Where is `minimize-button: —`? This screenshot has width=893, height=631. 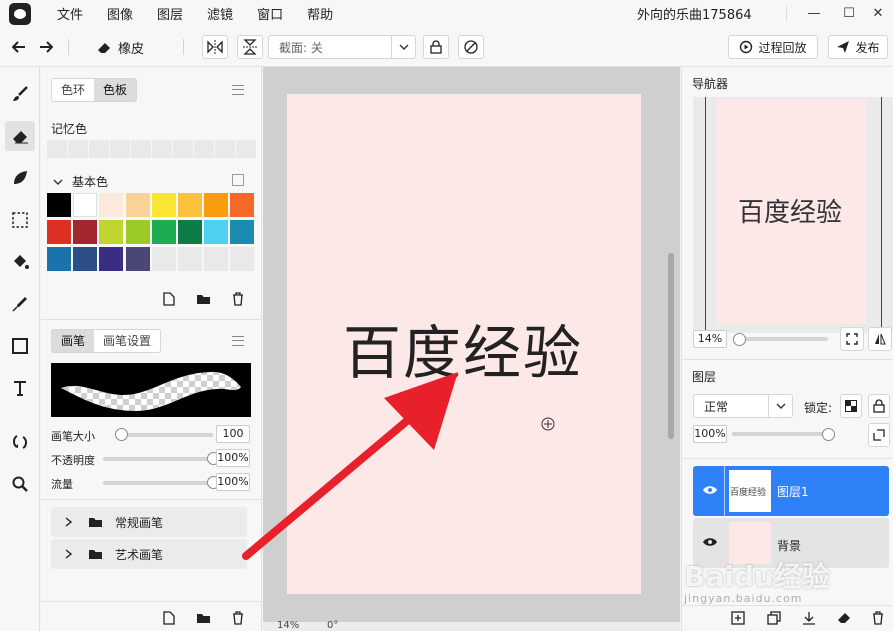
minimize-button: — is located at coordinates (814, 13).